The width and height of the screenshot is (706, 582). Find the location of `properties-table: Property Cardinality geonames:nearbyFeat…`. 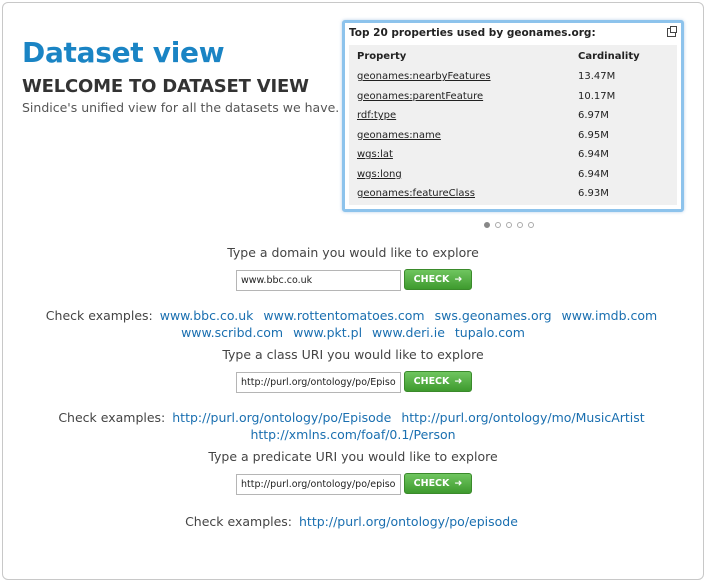

properties-table: Property Cardinality geonames:nearbyFeat… is located at coordinates (513, 125).